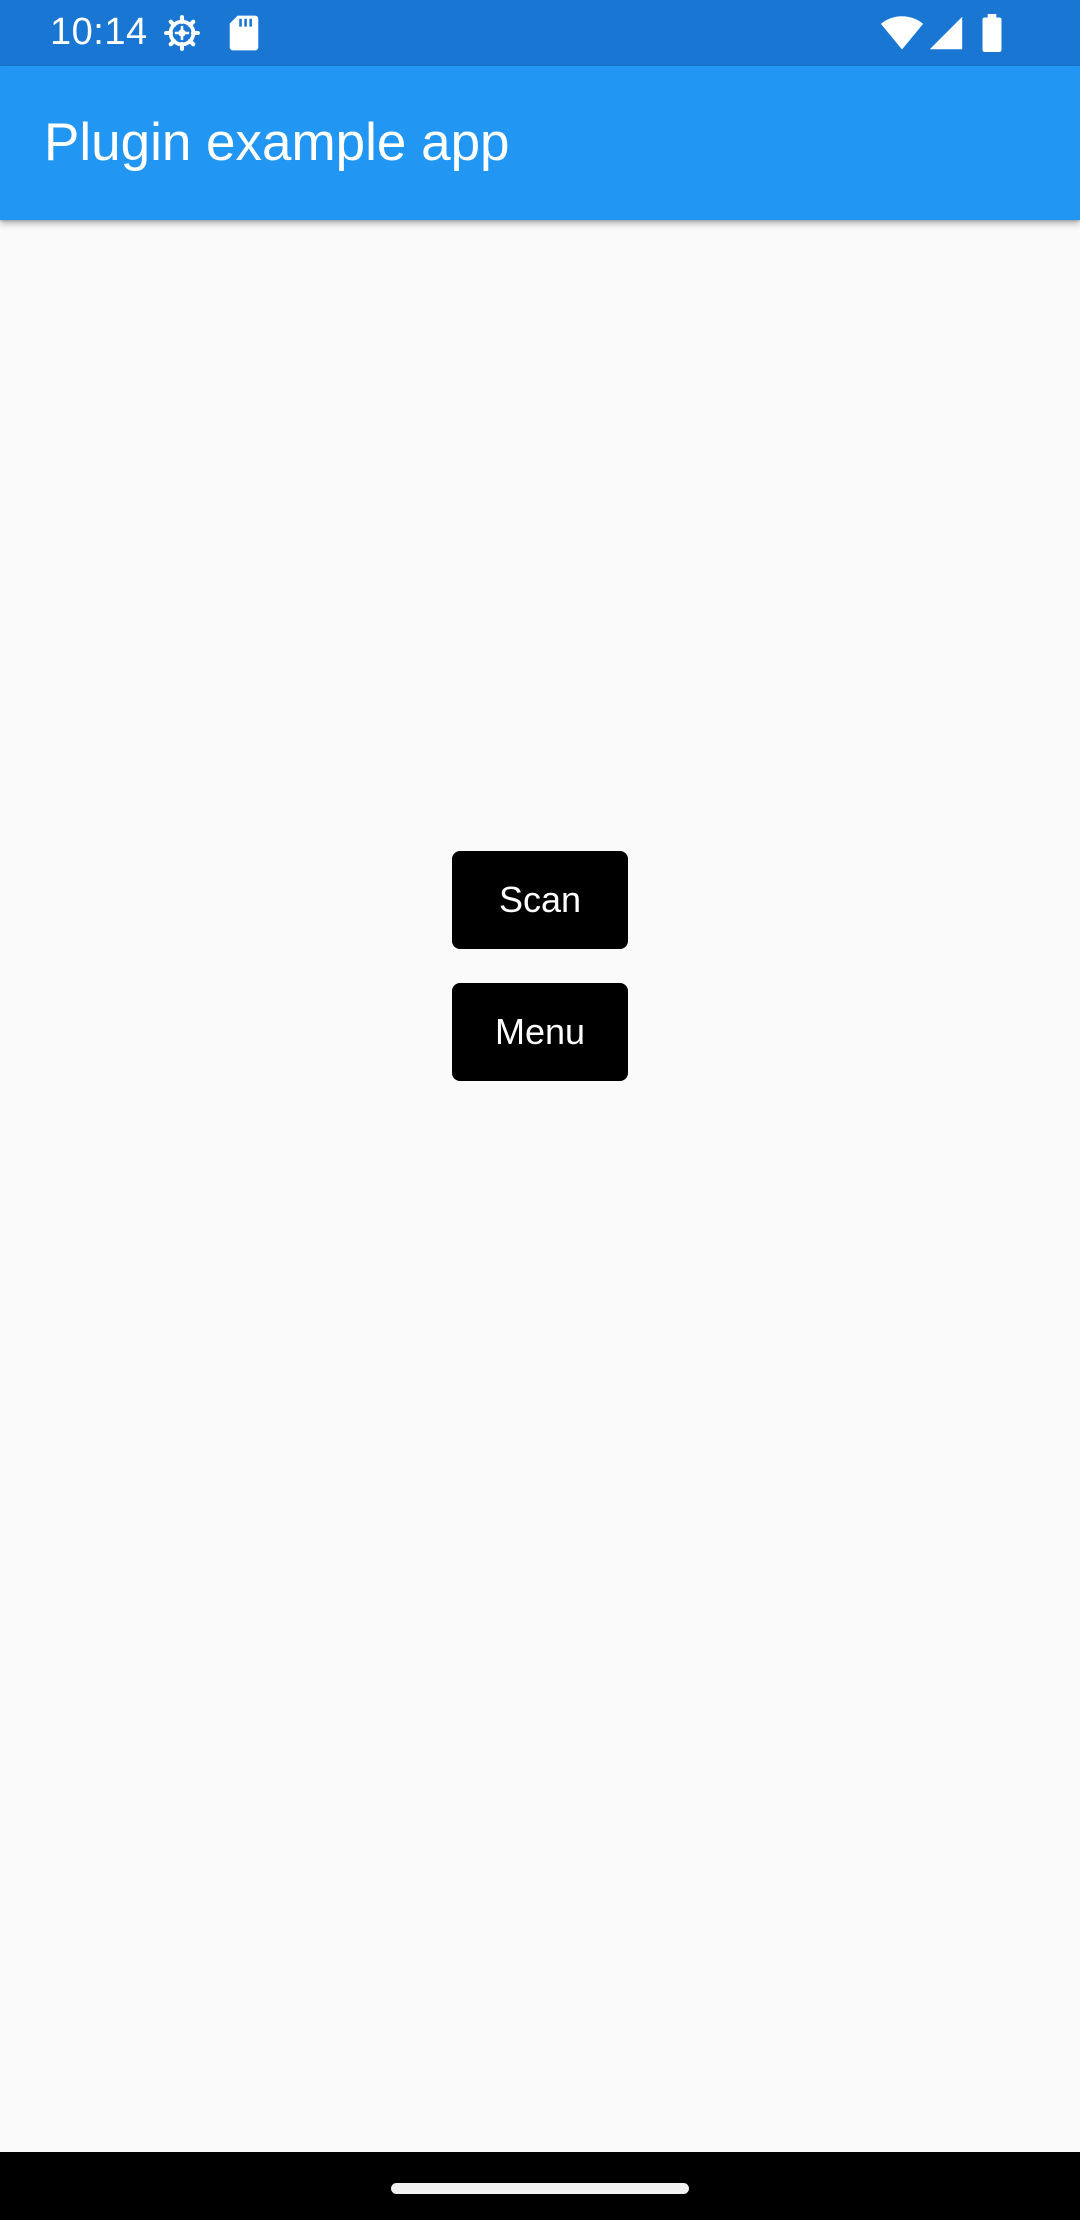 The width and height of the screenshot is (1080, 2220). Describe the element at coordinates (992, 33) in the screenshot. I see `battery-icon` at that location.